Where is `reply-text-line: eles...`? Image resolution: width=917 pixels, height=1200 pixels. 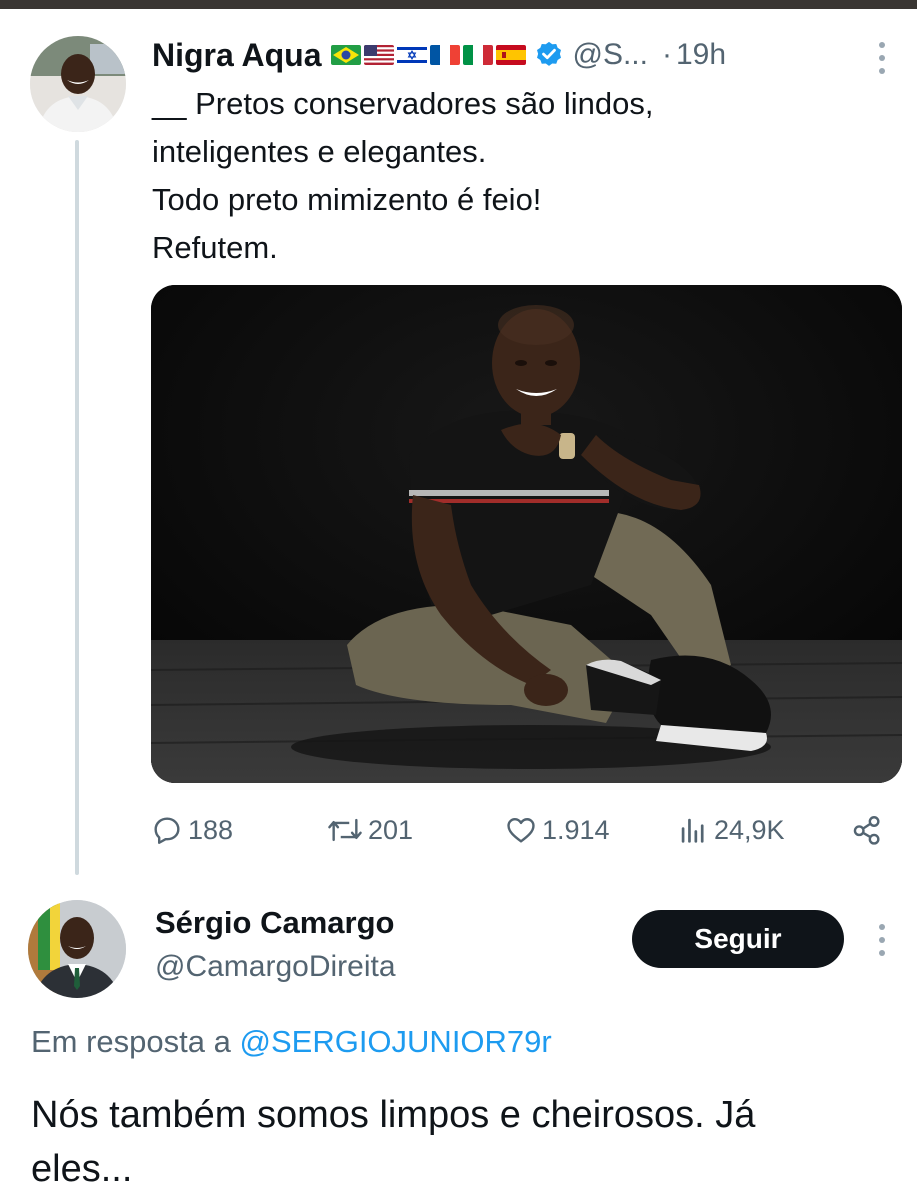
reply-text-line: eles... is located at coordinates (82, 1169).